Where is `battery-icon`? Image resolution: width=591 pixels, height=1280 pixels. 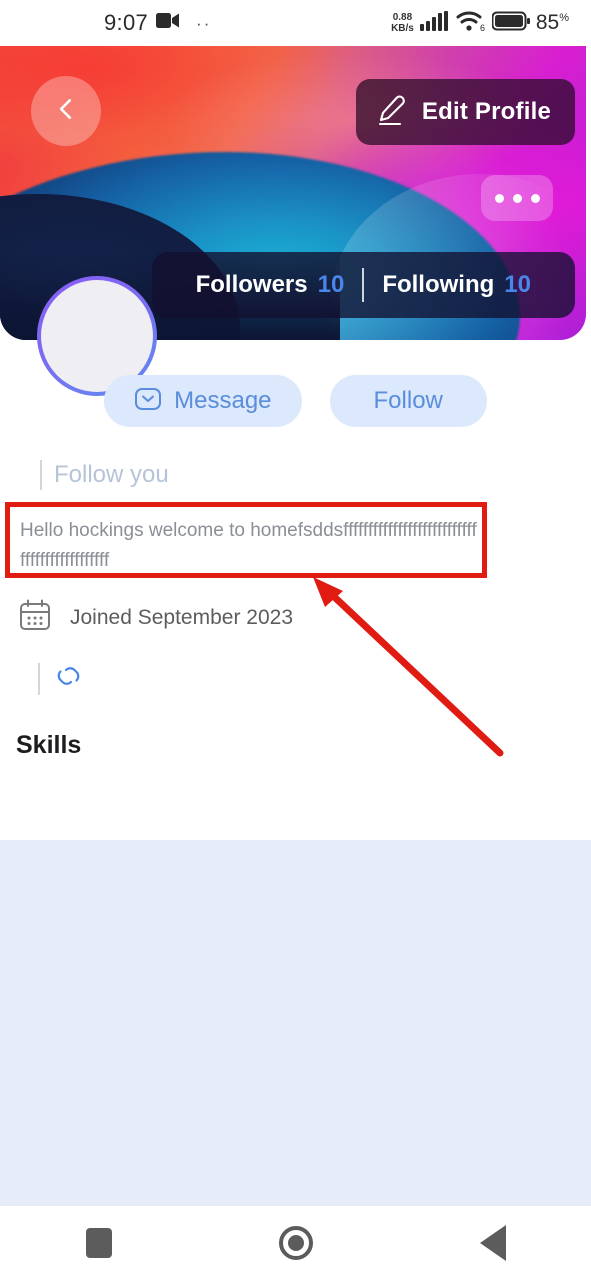
battery-icon is located at coordinates (510, 23).